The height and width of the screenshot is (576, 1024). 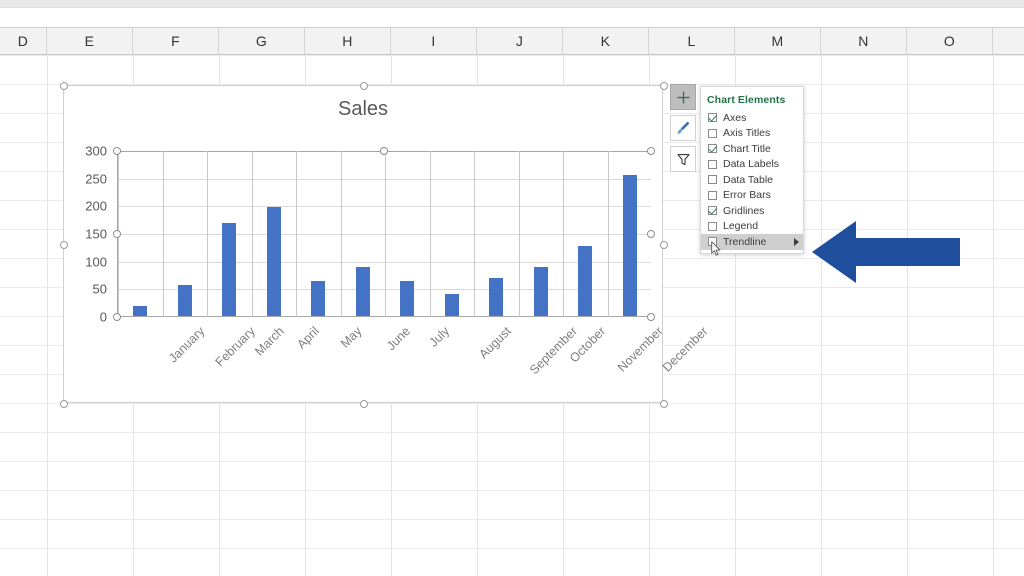 What do you see at coordinates (308, 338) in the screenshot?
I see `x-axis-tick-label-april: April` at bounding box center [308, 338].